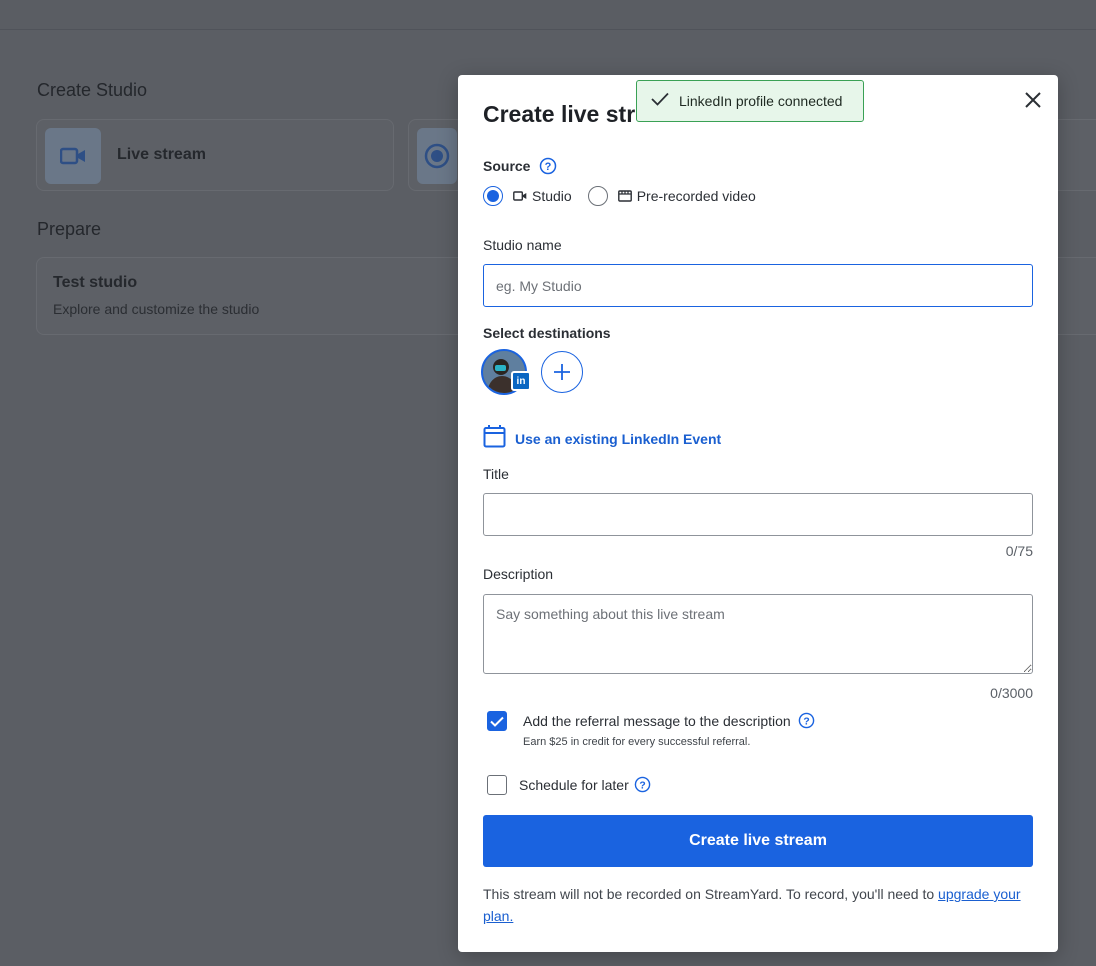  I want to click on close-icon, so click(1033, 100).